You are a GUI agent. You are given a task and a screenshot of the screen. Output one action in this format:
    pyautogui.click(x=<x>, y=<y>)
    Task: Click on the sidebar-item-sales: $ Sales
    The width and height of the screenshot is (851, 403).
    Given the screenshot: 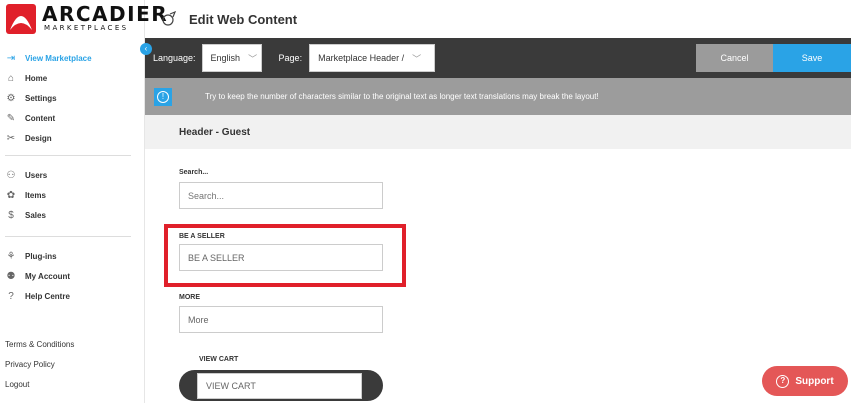 What is the action you would take?
    pyautogui.click(x=72, y=215)
    